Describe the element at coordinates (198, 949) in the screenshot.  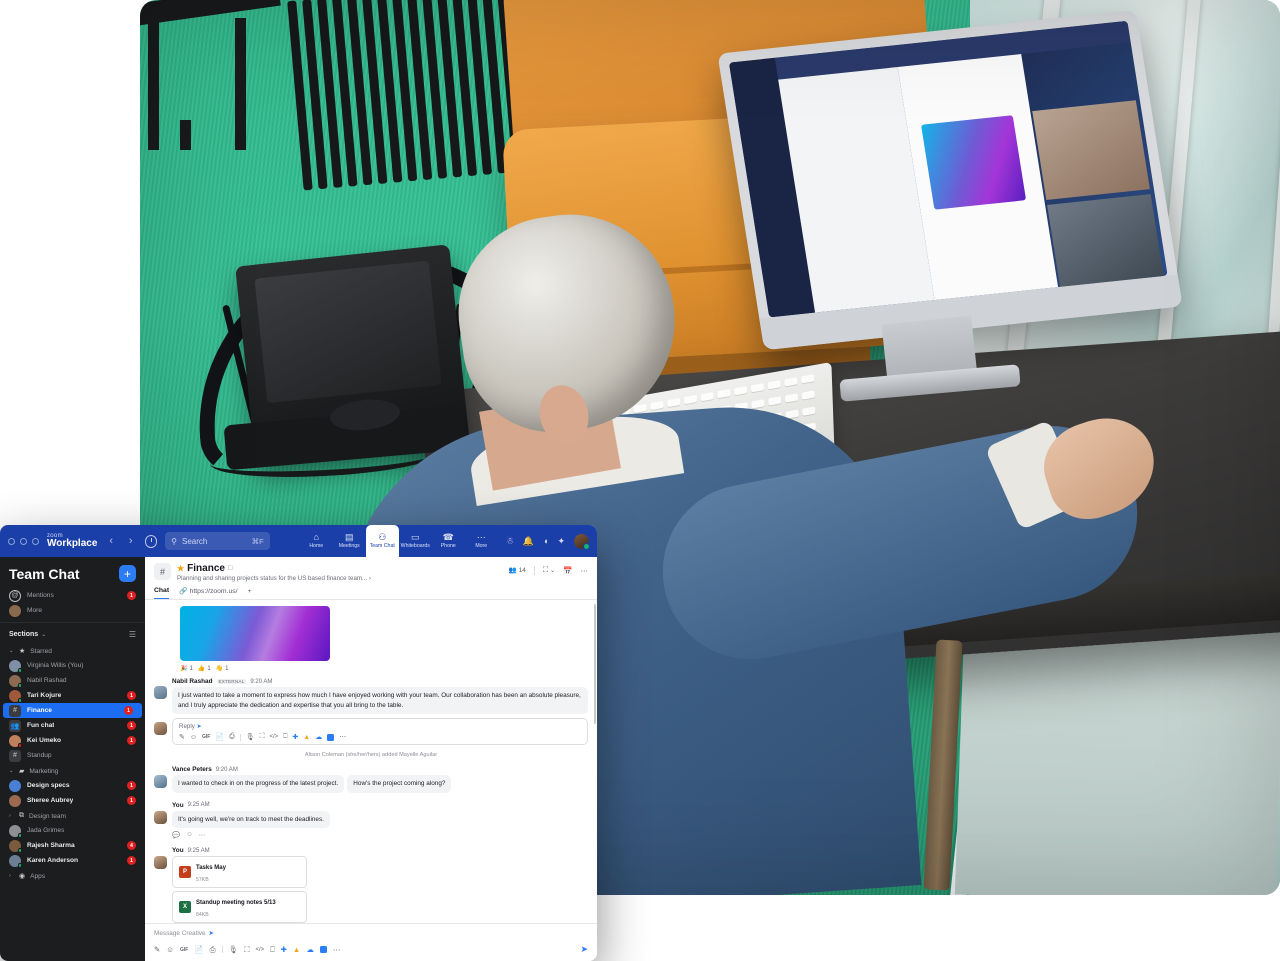
I see `file-icon: 📄` at that location.